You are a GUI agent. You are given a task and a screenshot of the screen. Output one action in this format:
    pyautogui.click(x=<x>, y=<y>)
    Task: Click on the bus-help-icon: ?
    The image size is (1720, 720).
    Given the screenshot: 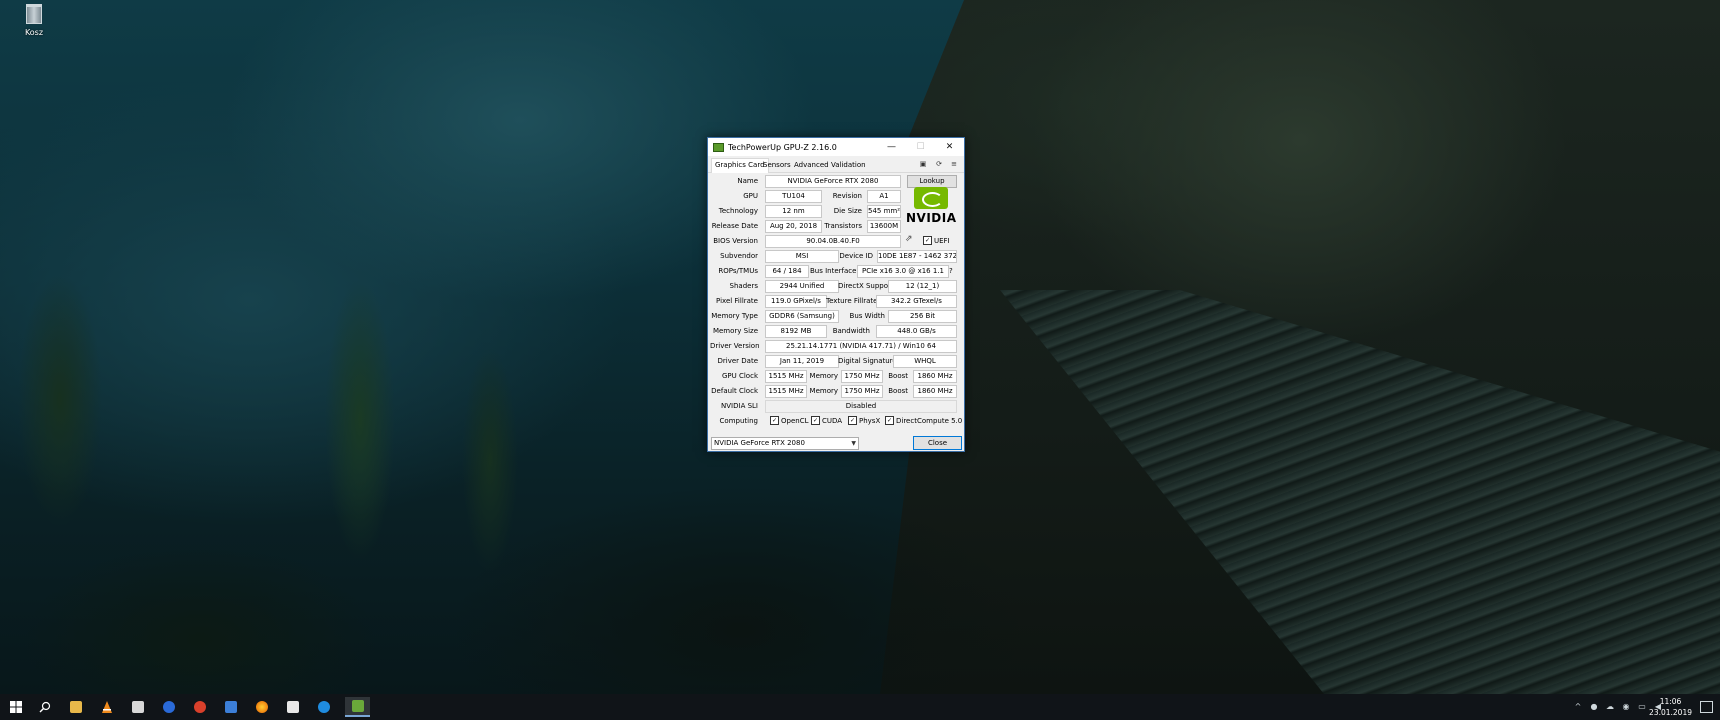 What is the action you would take?
    pyautogui.click(x=953, y=271)
    